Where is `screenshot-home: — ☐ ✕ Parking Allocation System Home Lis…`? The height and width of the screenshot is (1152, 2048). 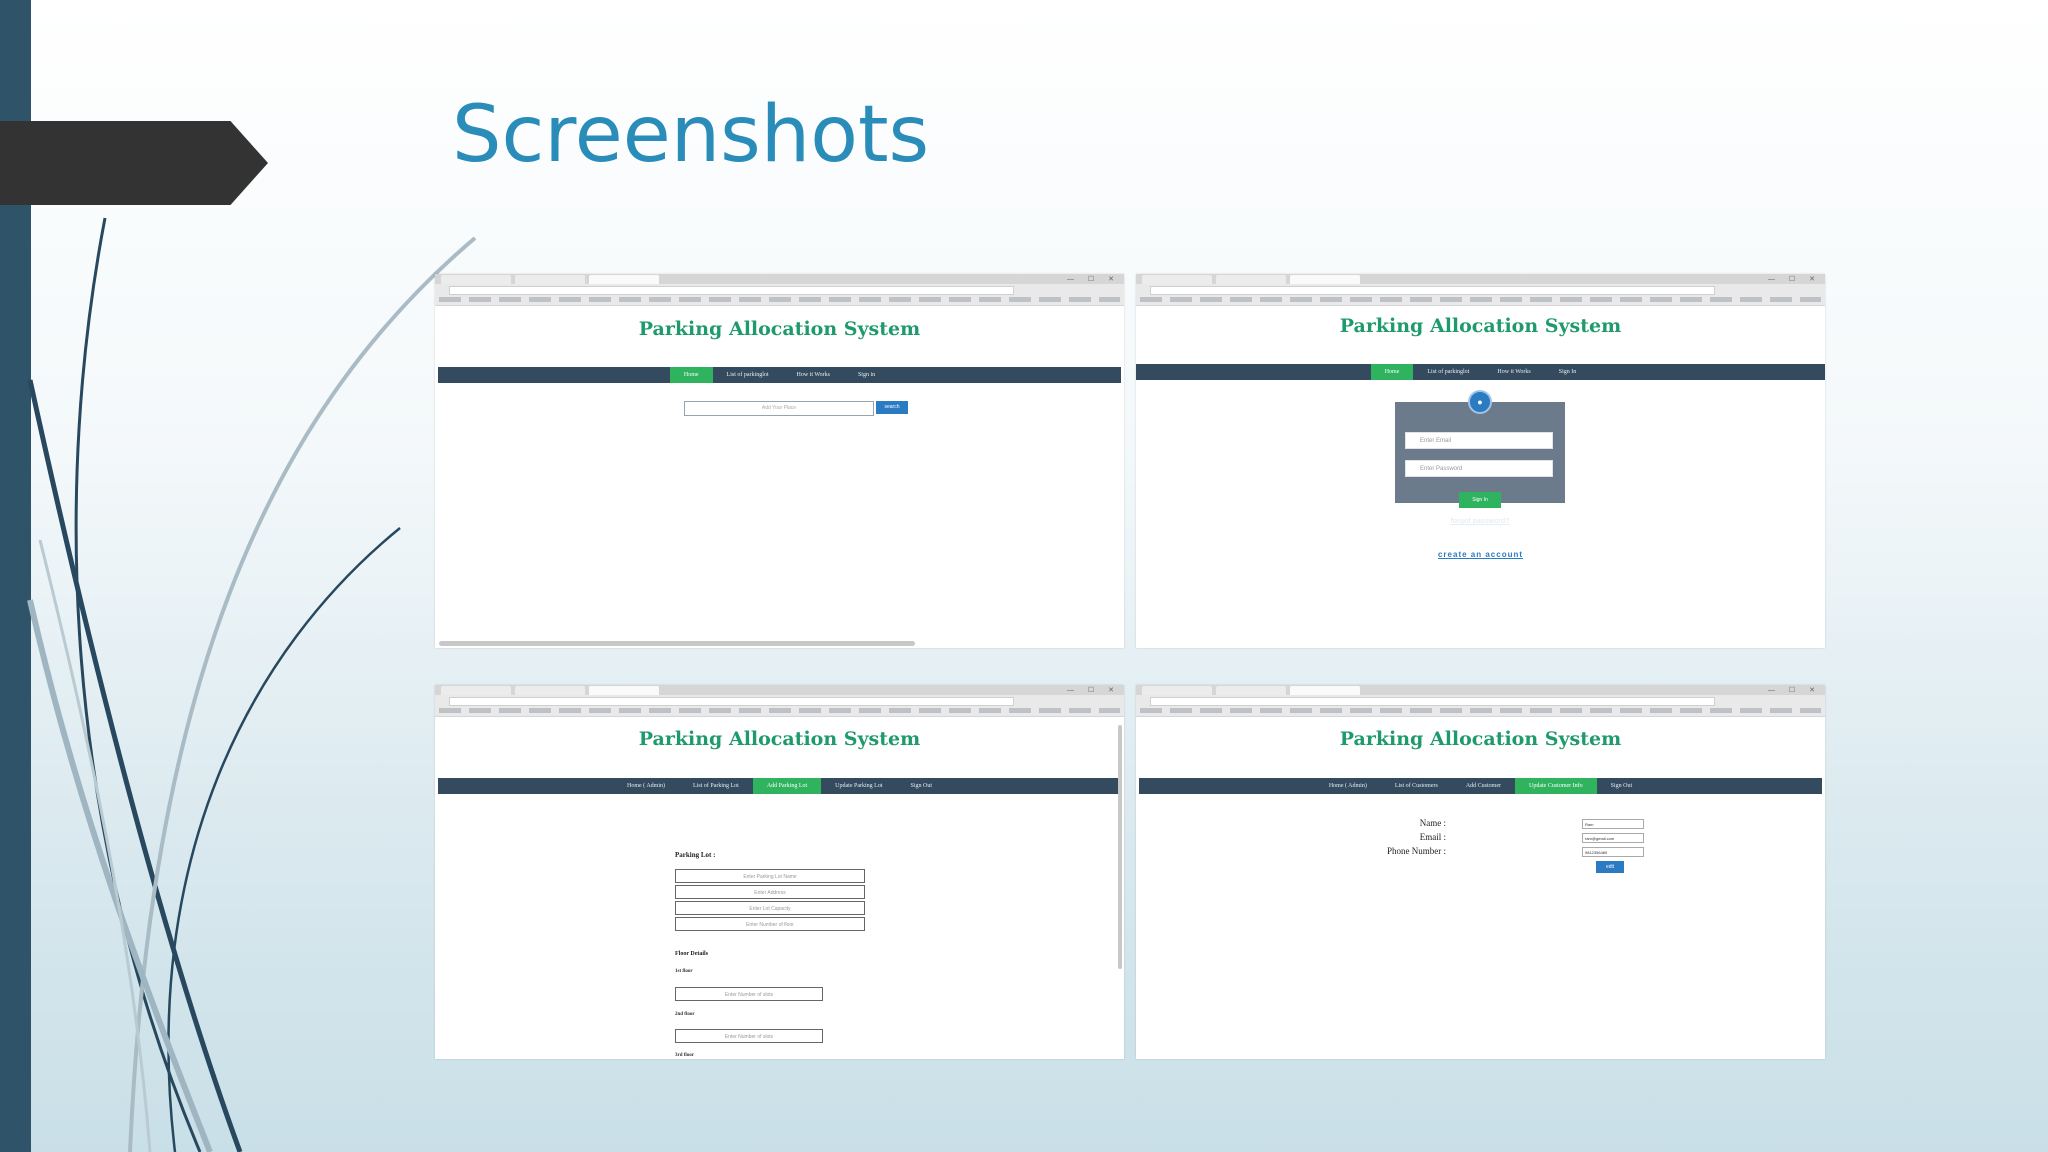
screenshot-home: — ☐ ✕ Parking Allocation System Home Lis… is located at coordinates (779, 461).